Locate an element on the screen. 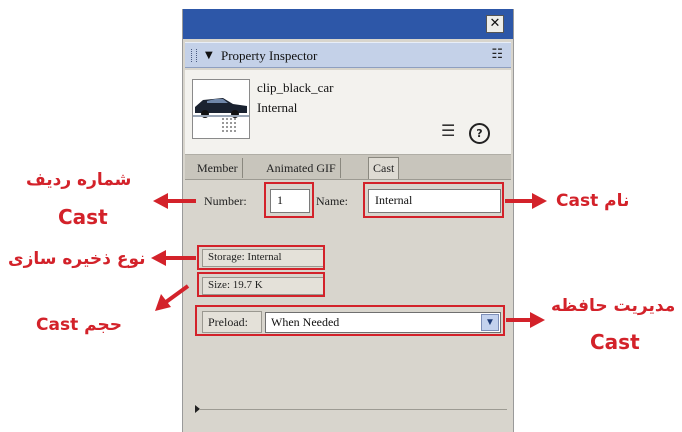 This screenshot has width=682, height=432. preload-arrowhead is located at coordinates (537, 320).